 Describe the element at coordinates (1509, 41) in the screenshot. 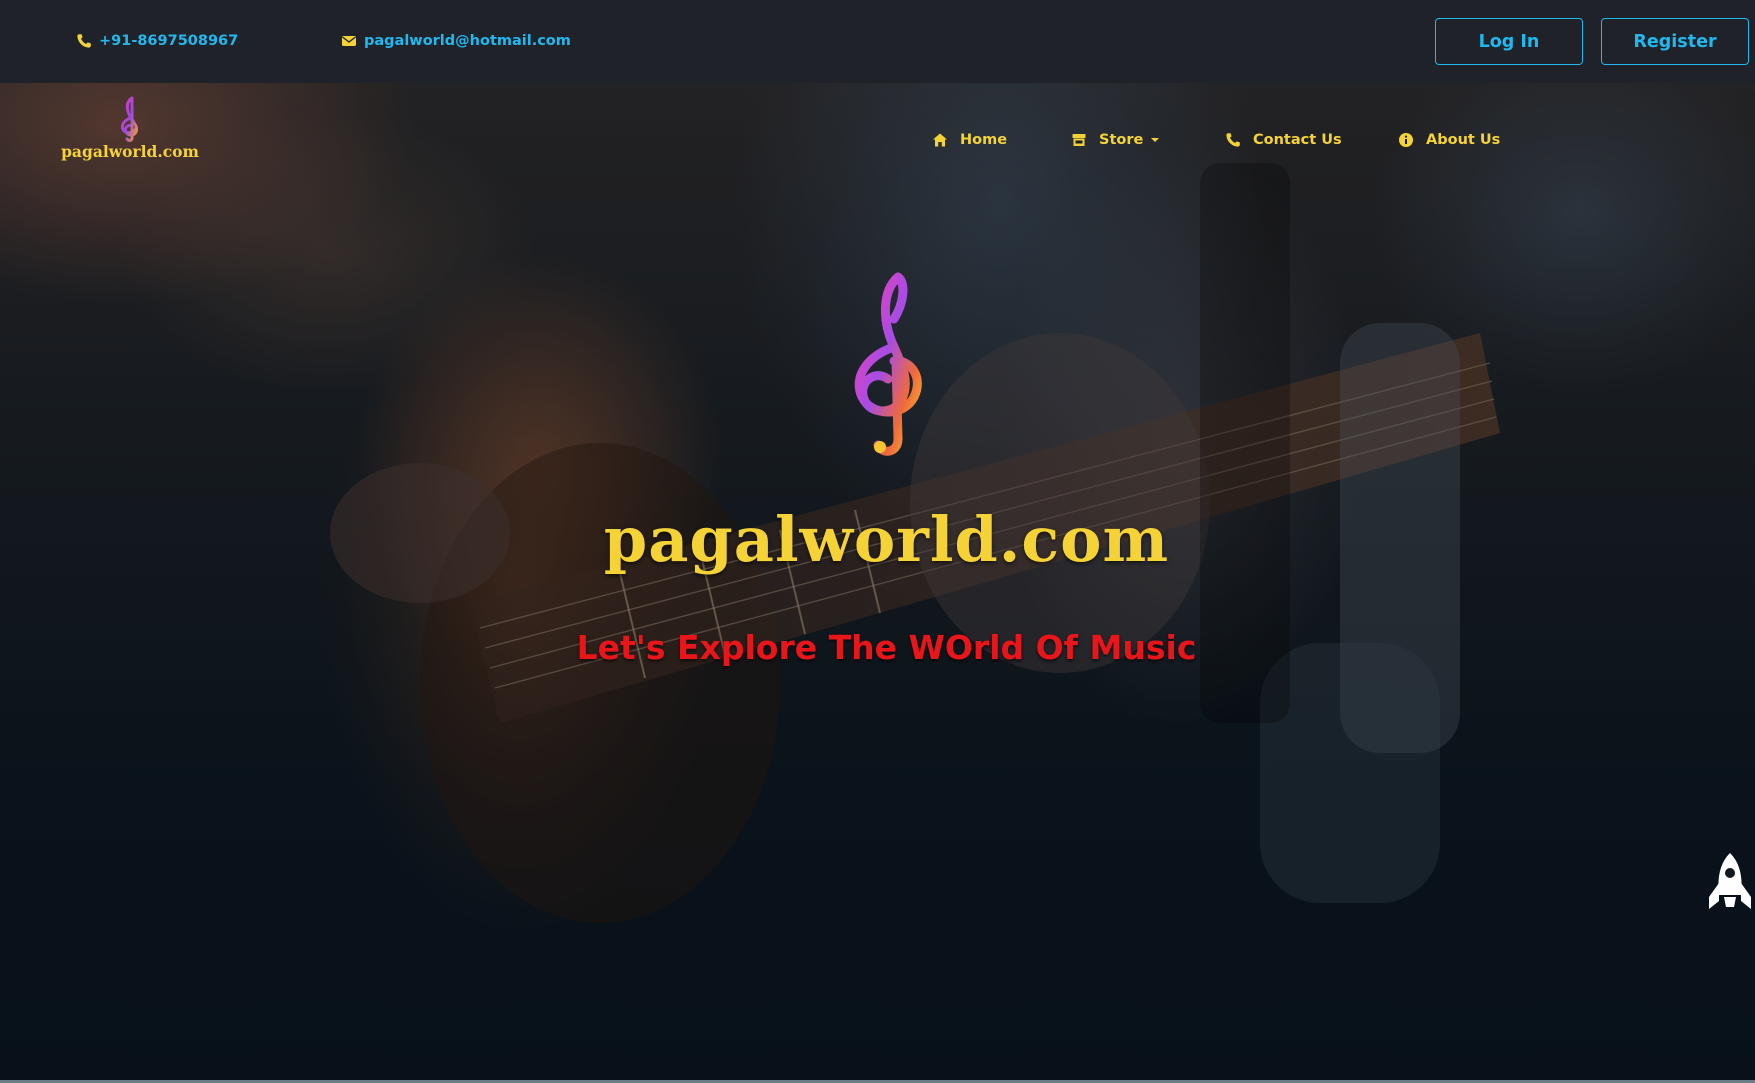

I see `login-button: Log In` at that location.